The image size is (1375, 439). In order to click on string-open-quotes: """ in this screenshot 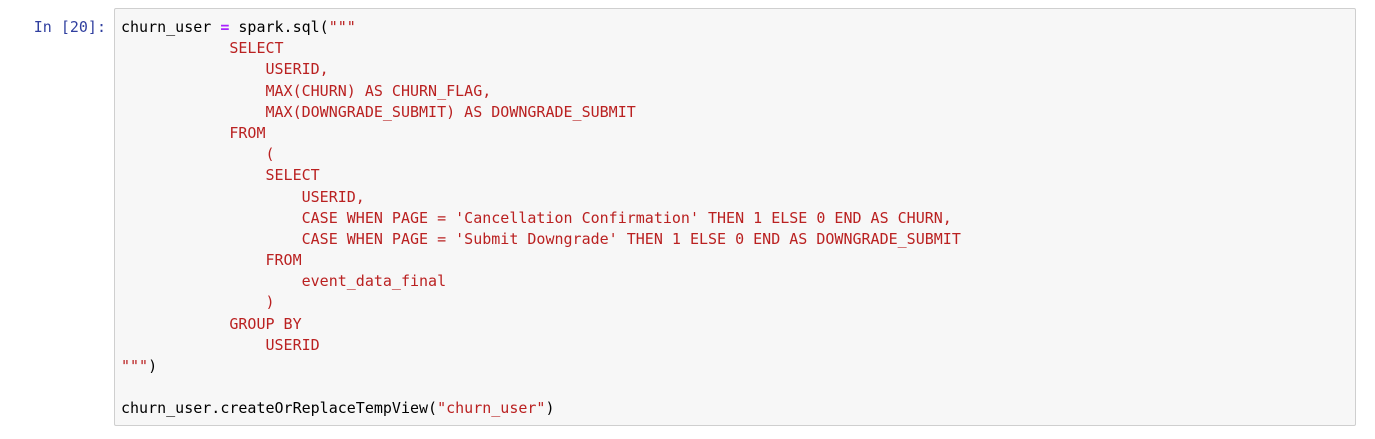, I will do `click(342, 27)`.